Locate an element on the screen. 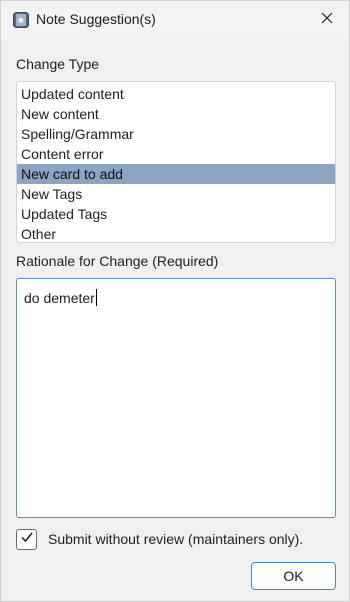 The height and width of the screenshot is (602, 350). app-icon is located at coordinates (21, 20).